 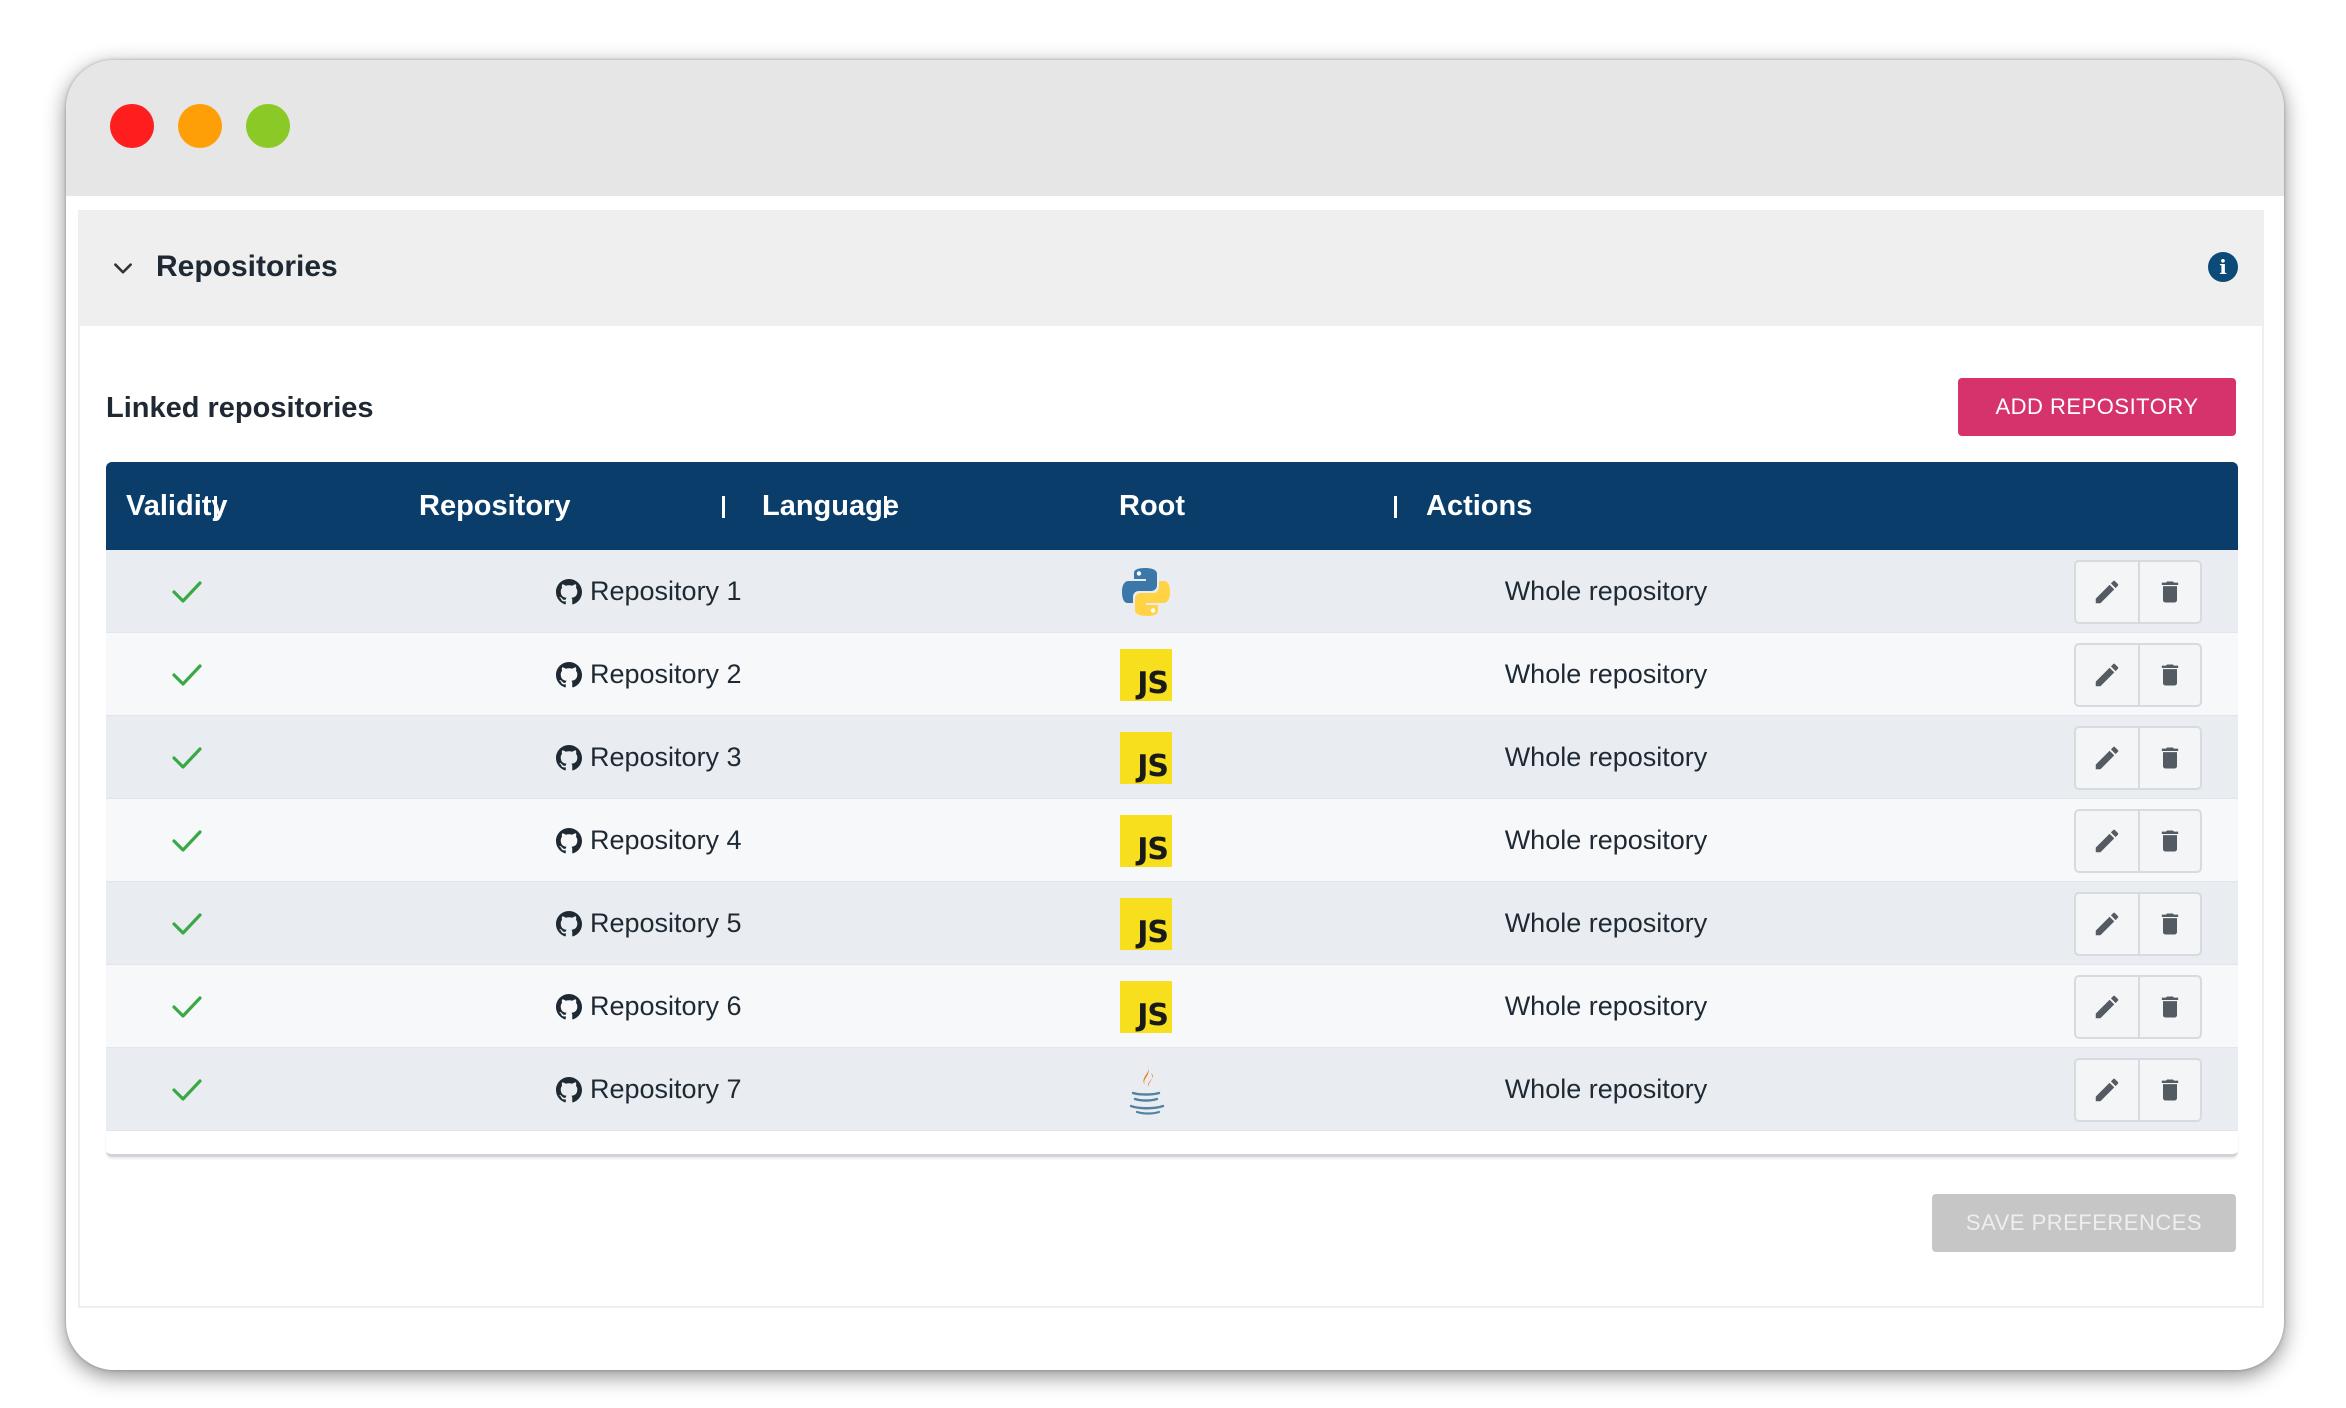 What do you see at coordinates (177, 506) in the screenshot?
I see `column-header-validity: Validity` at bounding box center [177, 506].